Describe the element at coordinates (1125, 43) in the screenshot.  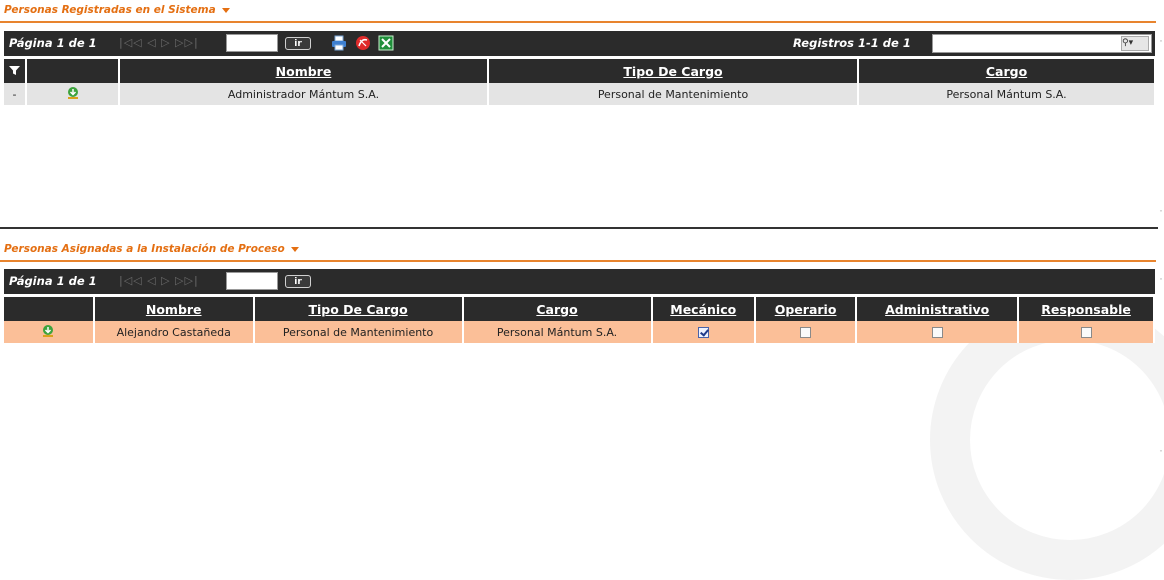
I see `search-icon: ⚲` at that location.